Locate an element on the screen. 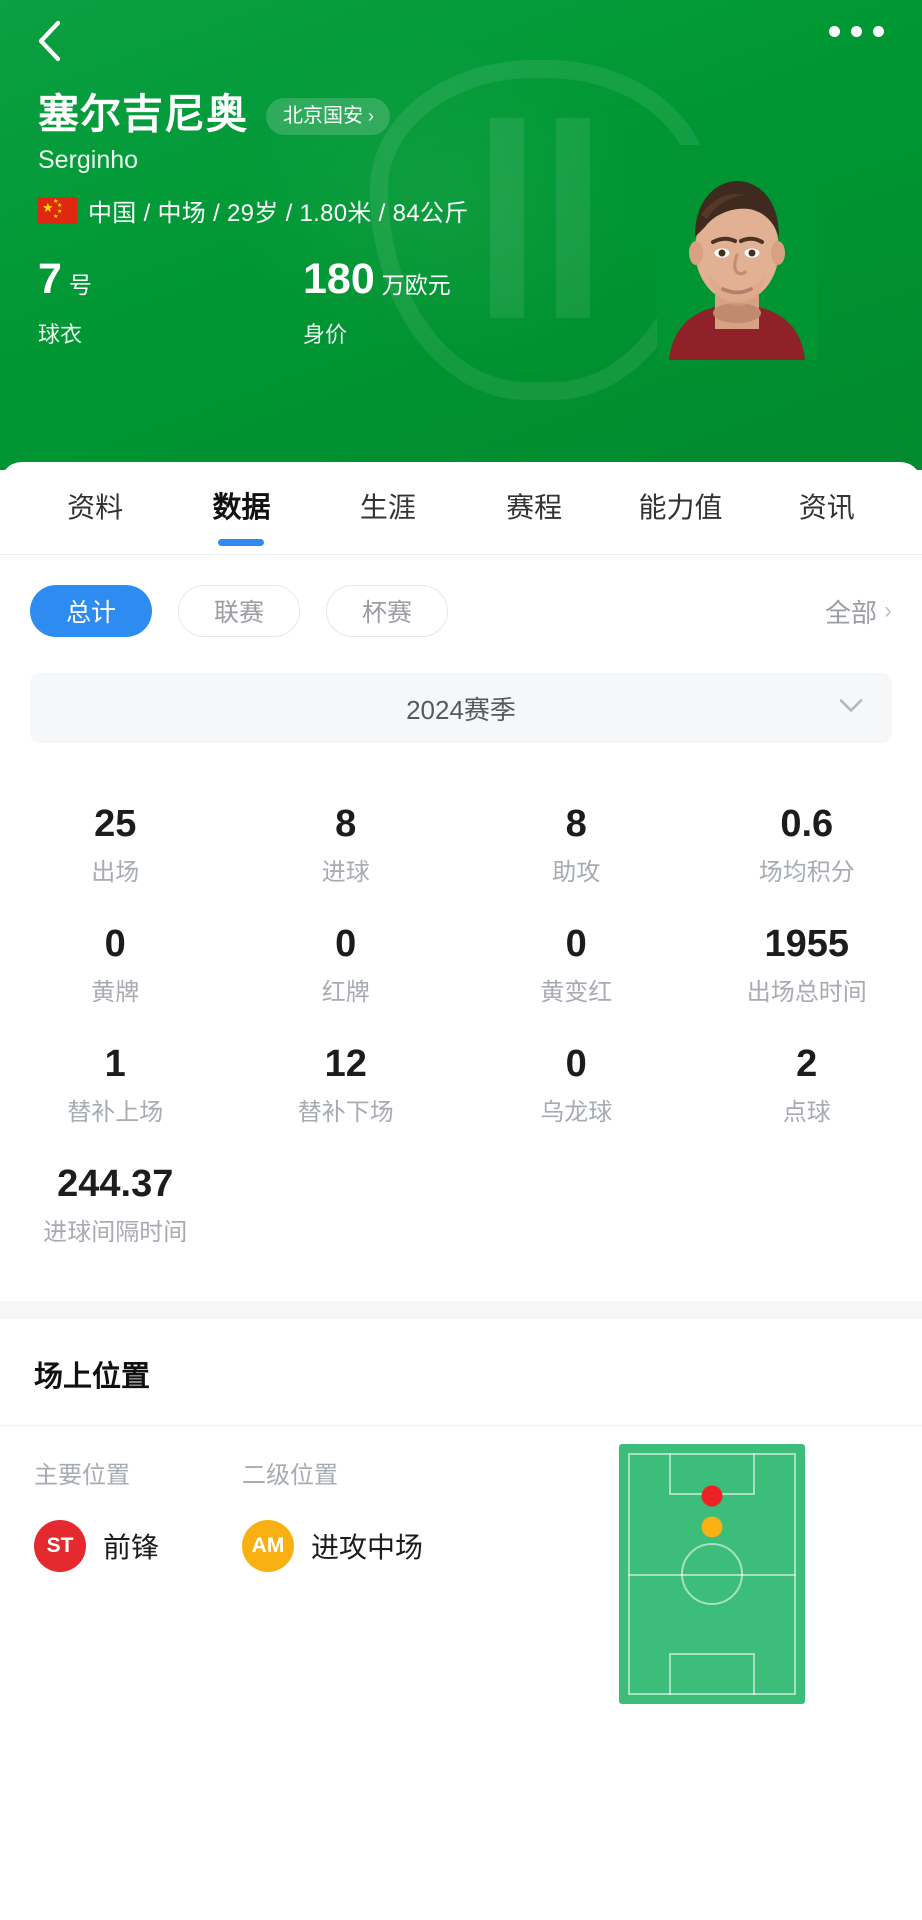  stat-value: 0.6 is located at coordinates (807, 824).